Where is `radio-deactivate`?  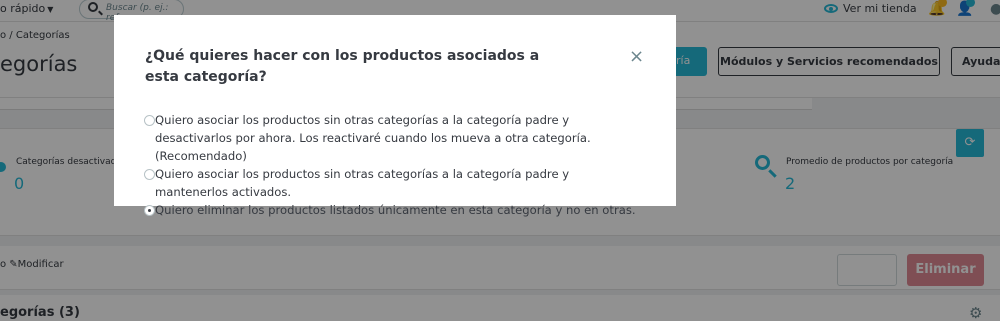
radio-deactivate is located at coordinates (149, 120).